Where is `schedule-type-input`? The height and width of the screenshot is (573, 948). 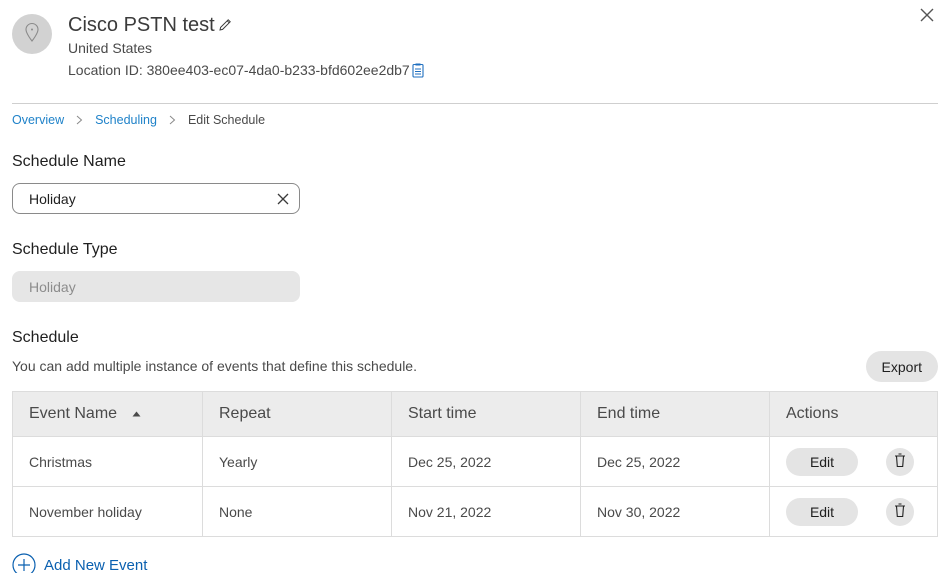 schedule-type-input is located at coordinates (159, 286).